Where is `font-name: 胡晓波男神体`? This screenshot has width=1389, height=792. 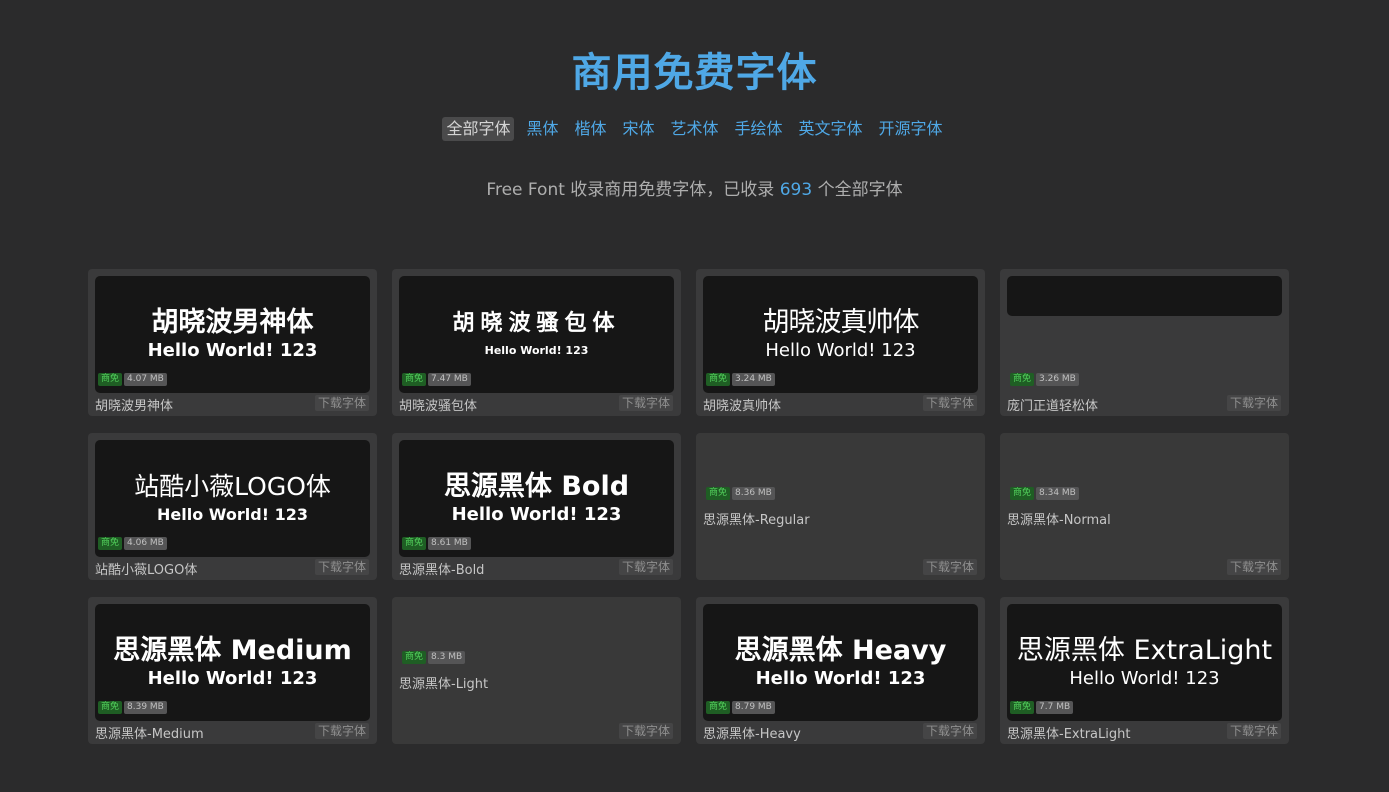
font-name: 胡晓波男神体 is located at coordinates (134, 404).